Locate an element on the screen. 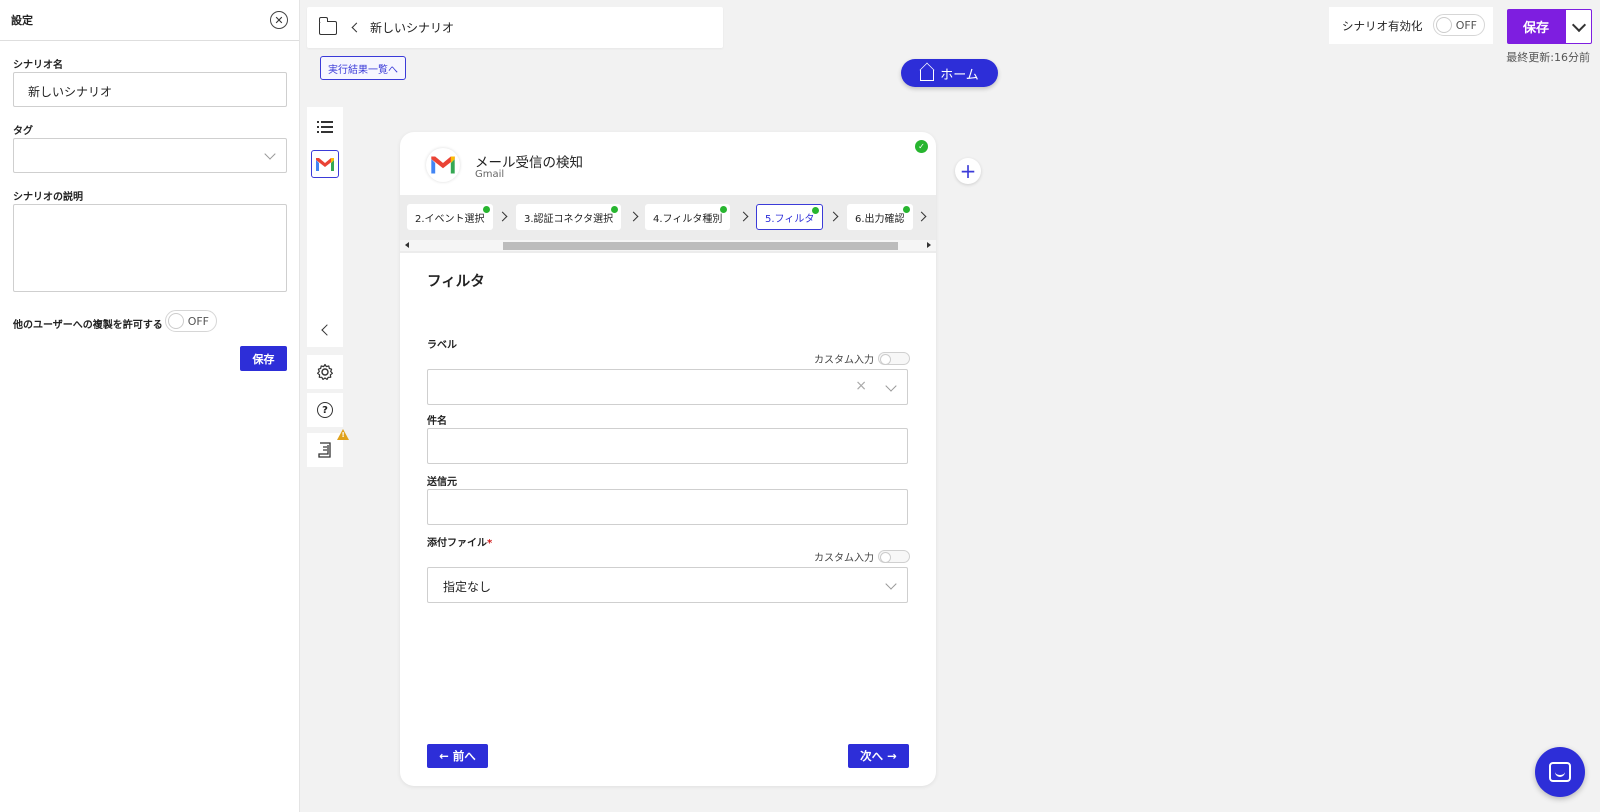 The image size is (1600, 812). tab-filter-type: 4.フィルタ種別 is located at coordinates (688, 217).